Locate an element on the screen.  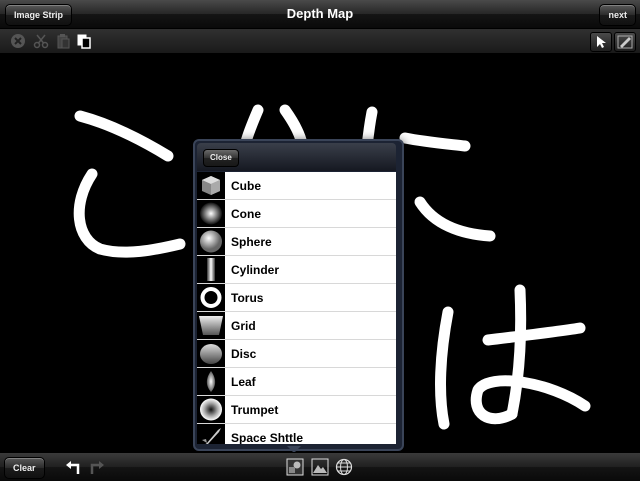
shape-label: Sphere is located at coordinates (251, 241).